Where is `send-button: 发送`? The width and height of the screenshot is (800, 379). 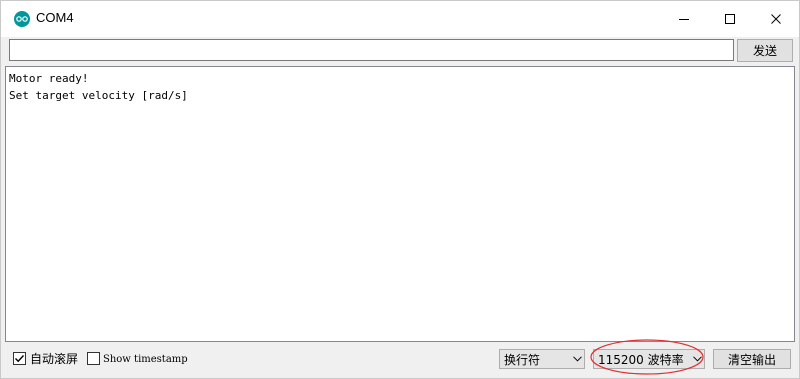
send-button: 发送 is located at coordinates (765, 50).